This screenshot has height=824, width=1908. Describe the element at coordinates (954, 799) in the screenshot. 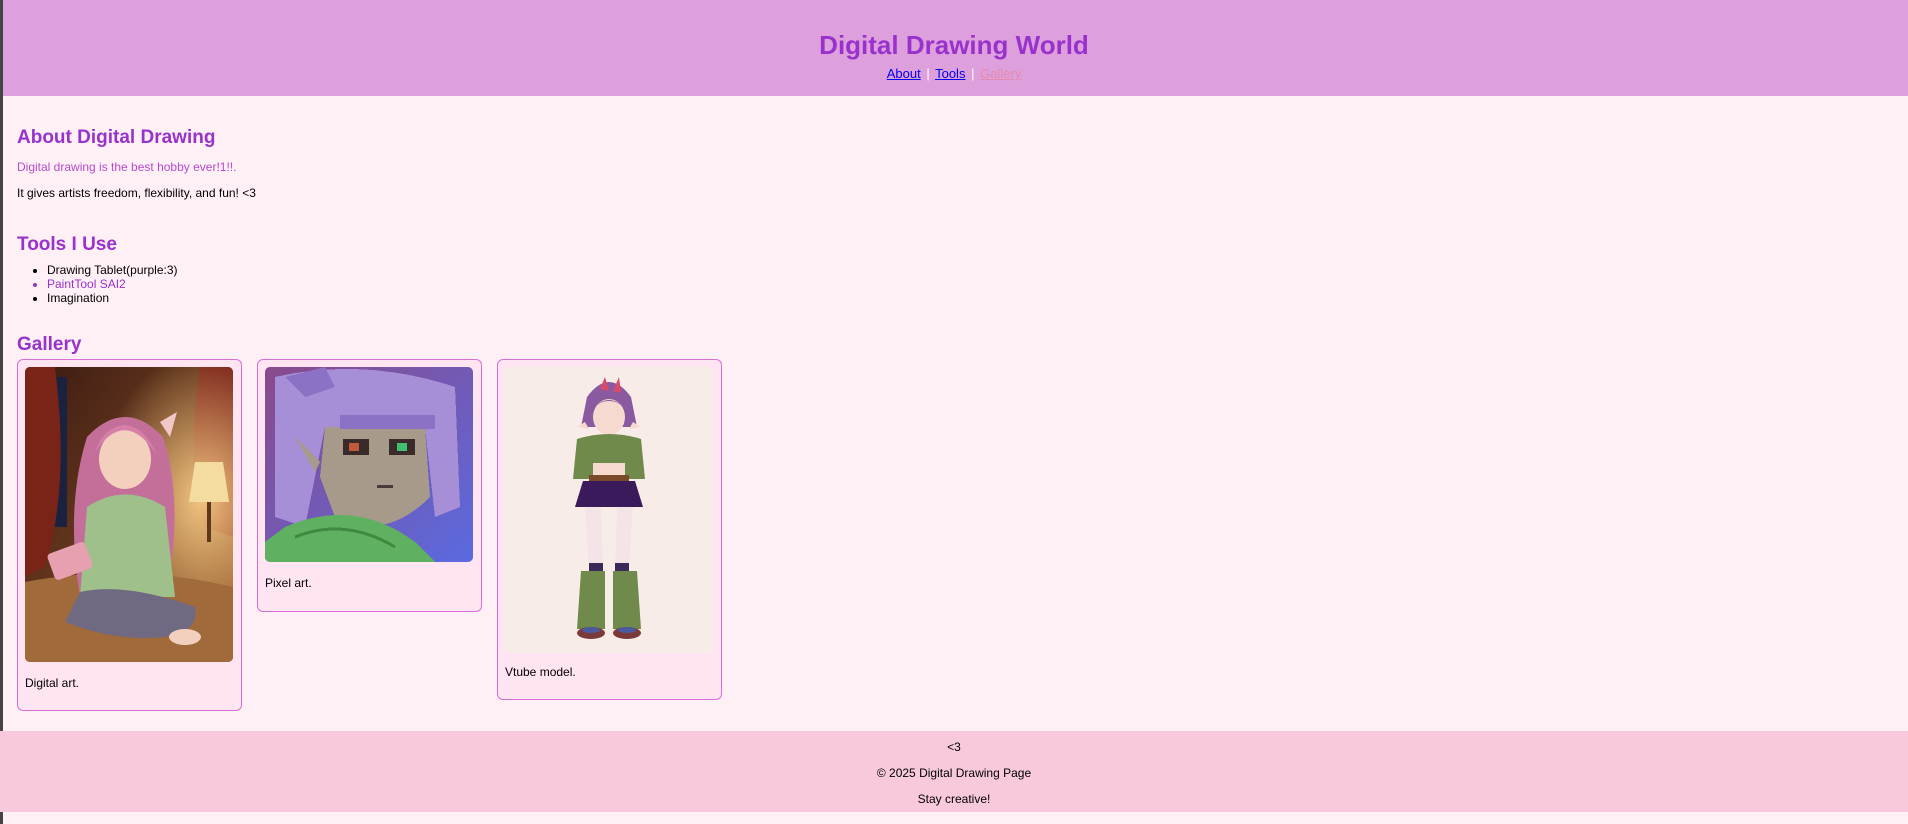

I see `footer-tagline: Stay creative!` at that location.